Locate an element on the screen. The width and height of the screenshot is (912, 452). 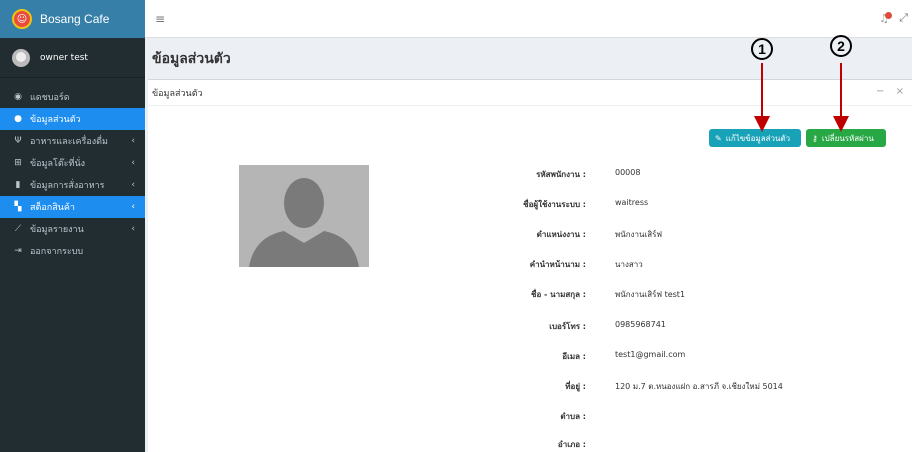
annotation-arrows is located at coordinates (801, 97).